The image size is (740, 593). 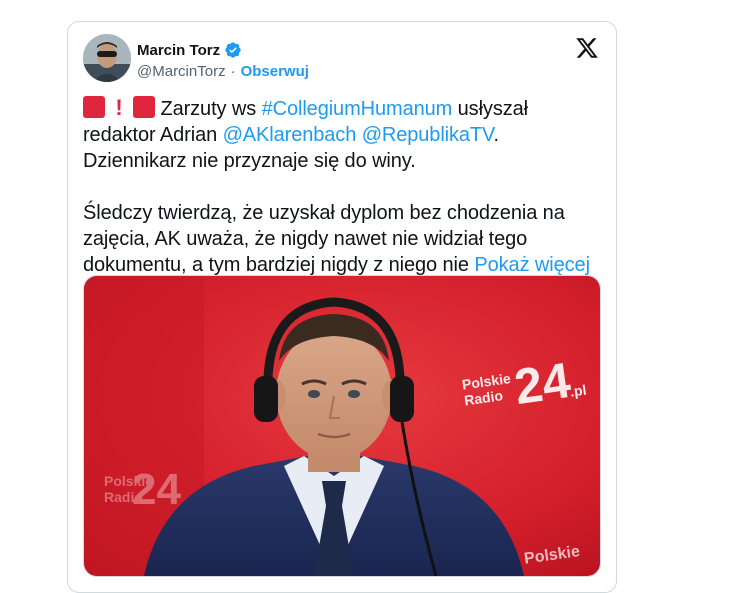 I want to click on exclamation-emoji-icon: !, so click(x=119, y=107).